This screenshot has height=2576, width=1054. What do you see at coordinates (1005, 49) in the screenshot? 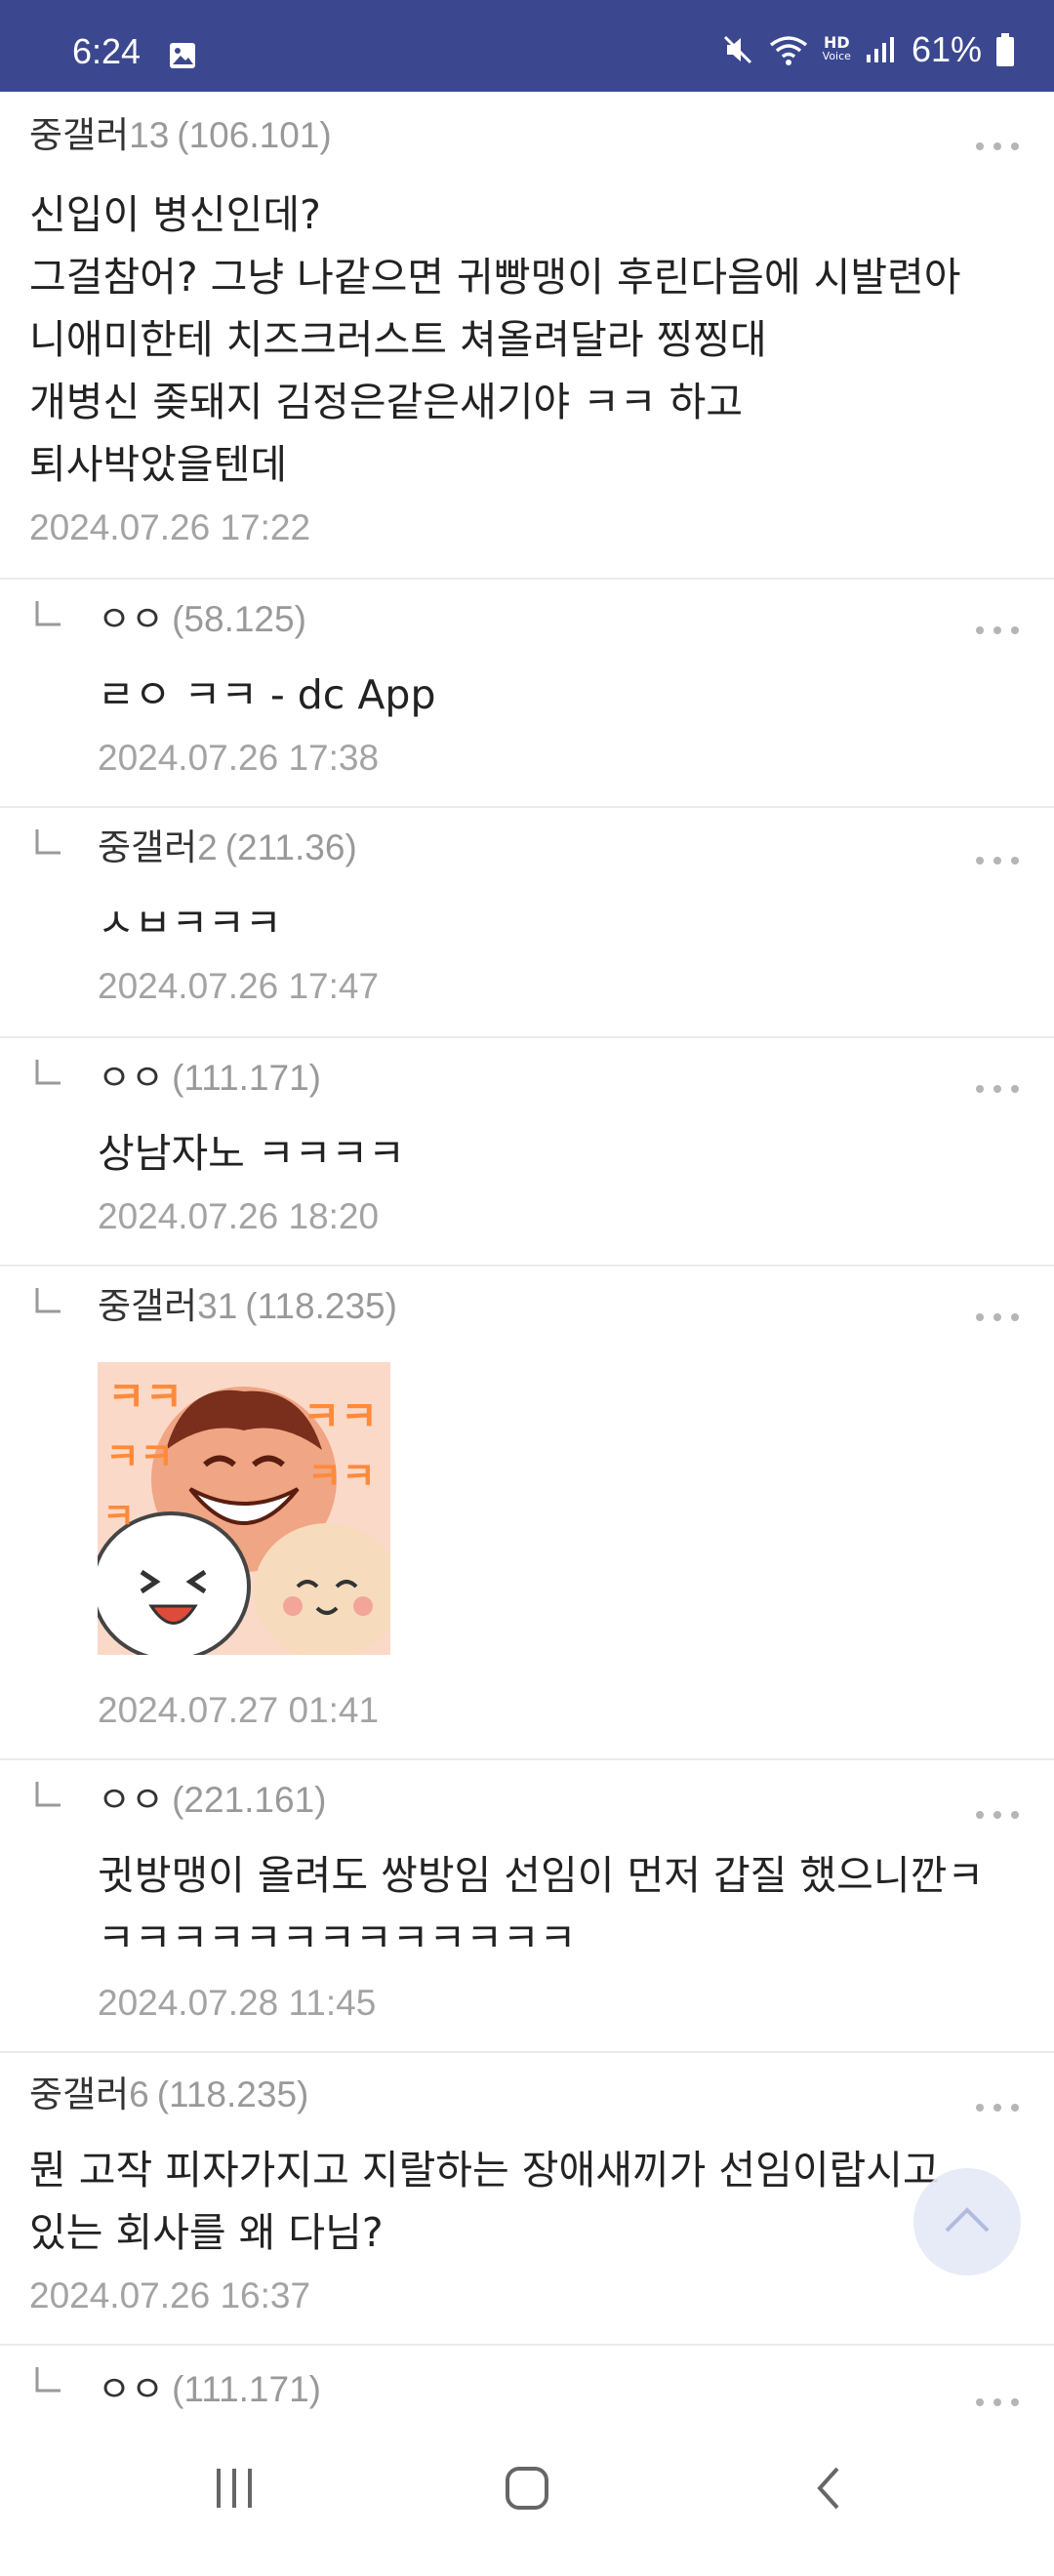
I see `battery-icon` at bounding box center [1005, 49].